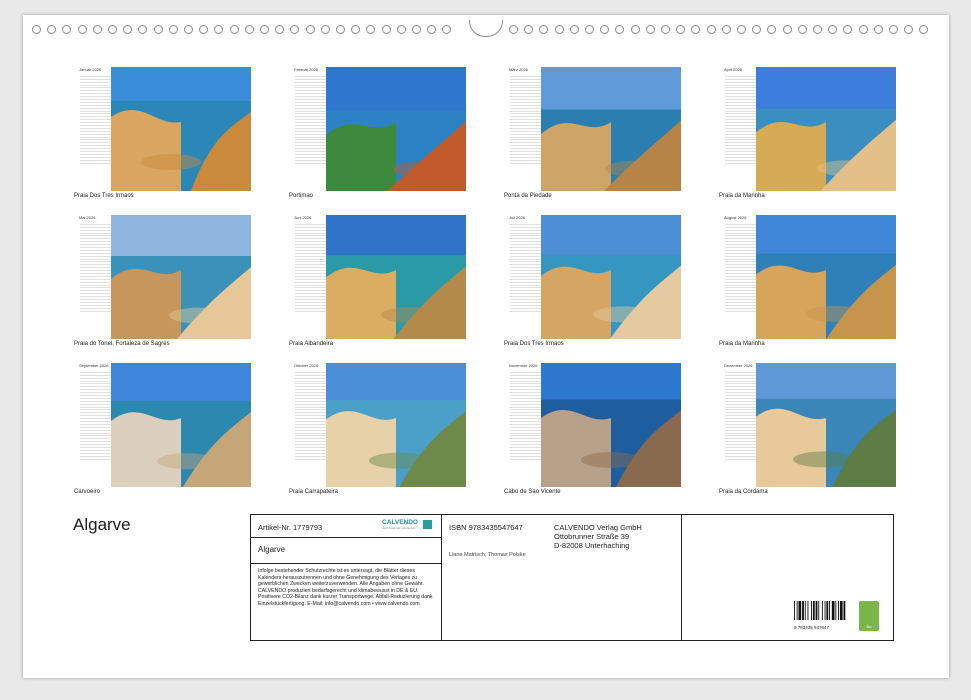 This screenshot has height=700, width=971. I want to click on photo-caption: Portimao, so click(301, 196).